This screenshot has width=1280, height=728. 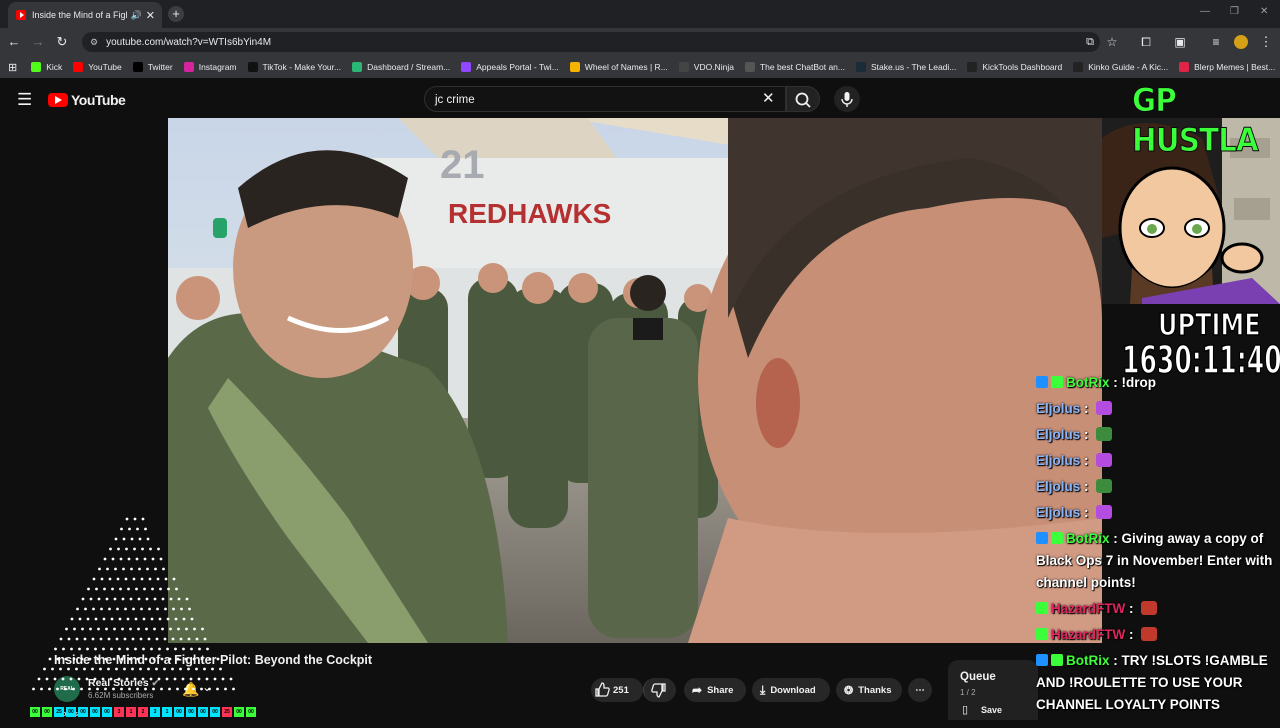 What do you see at coordinates (1112, 42) in the screenshot?
I see `bookmark-star-icon: ☆` at bounding box center [1112, 42].